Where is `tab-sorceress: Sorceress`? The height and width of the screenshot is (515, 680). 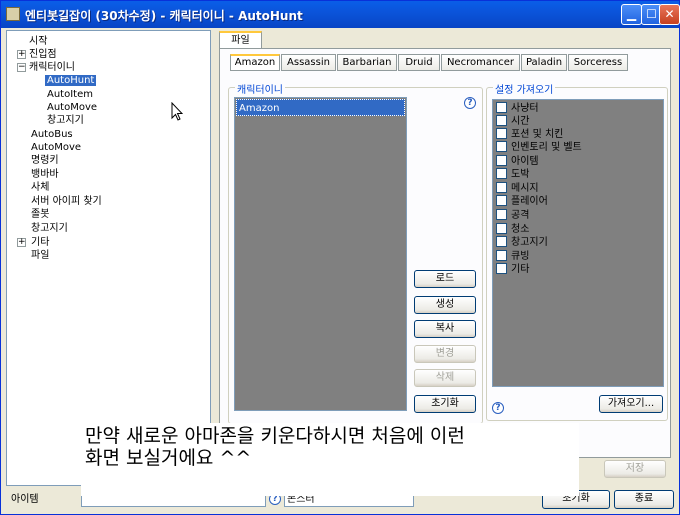 tab-sorceress: Sorceress is located at coordinates (598, 62).